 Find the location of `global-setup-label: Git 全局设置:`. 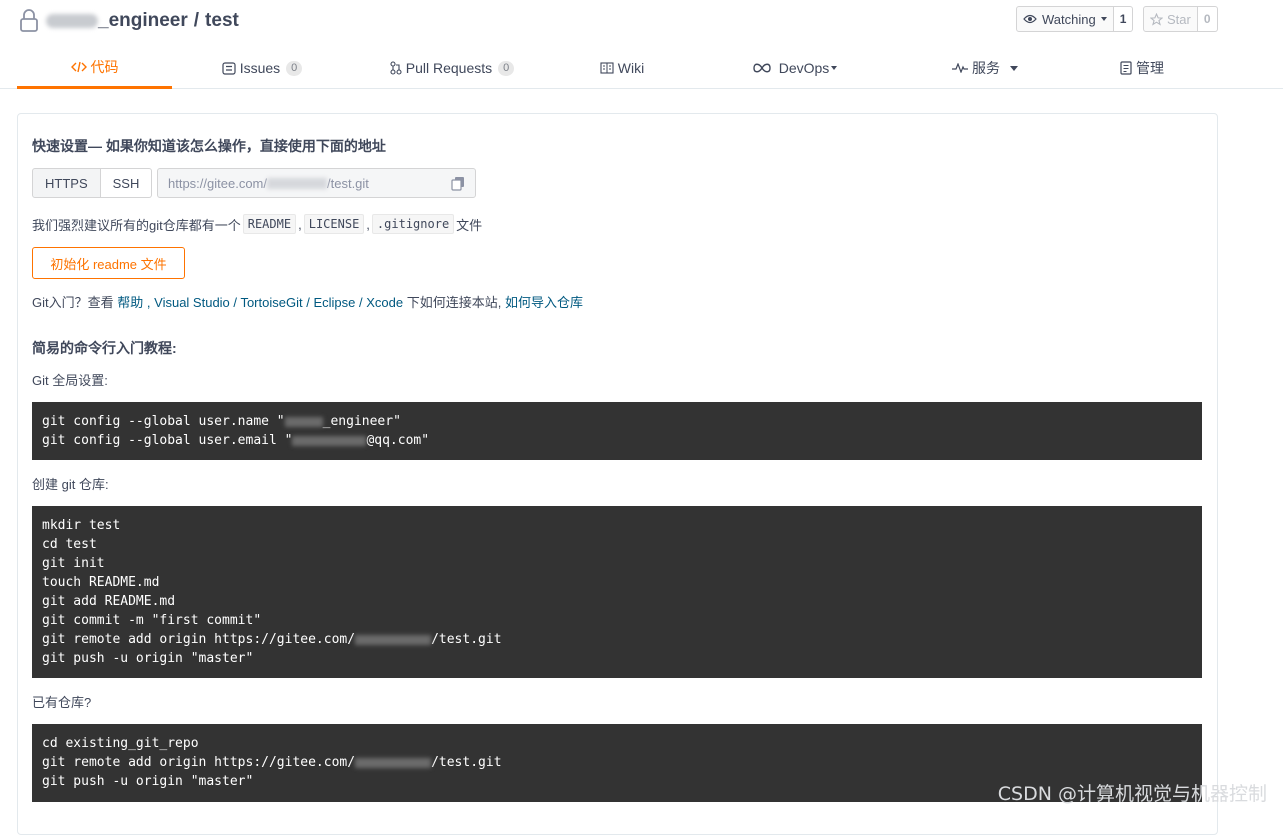

global-setup-label: Git 全局设置: is located at coordinates (70, 380).